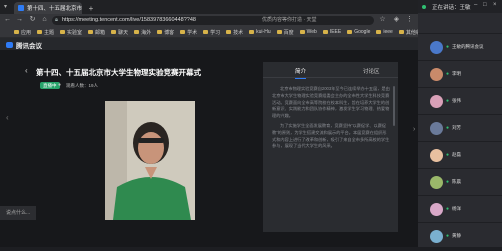  What do you see at coordinates (22, 32) in the screenshot?
I see `bookmark-item: 应用` at bounding box center [22, 32].